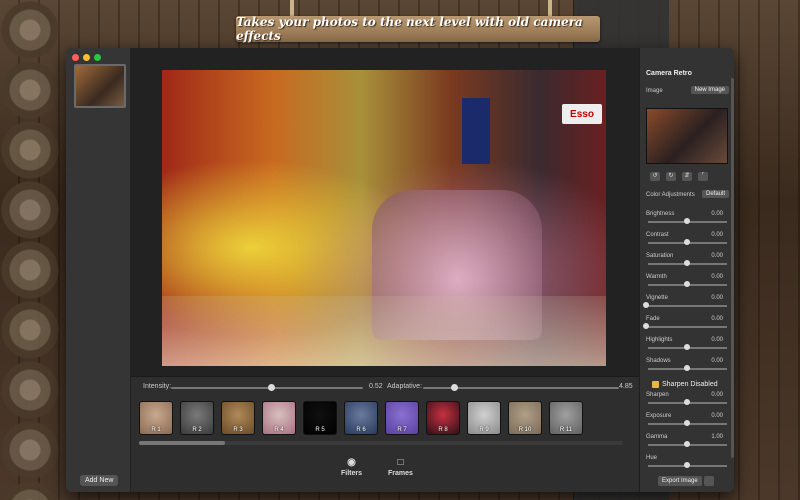  Describe the element at coordinates (685, 301) in the screenshot. I see `adjustment-vignette: Vignette 0.00` at that location.